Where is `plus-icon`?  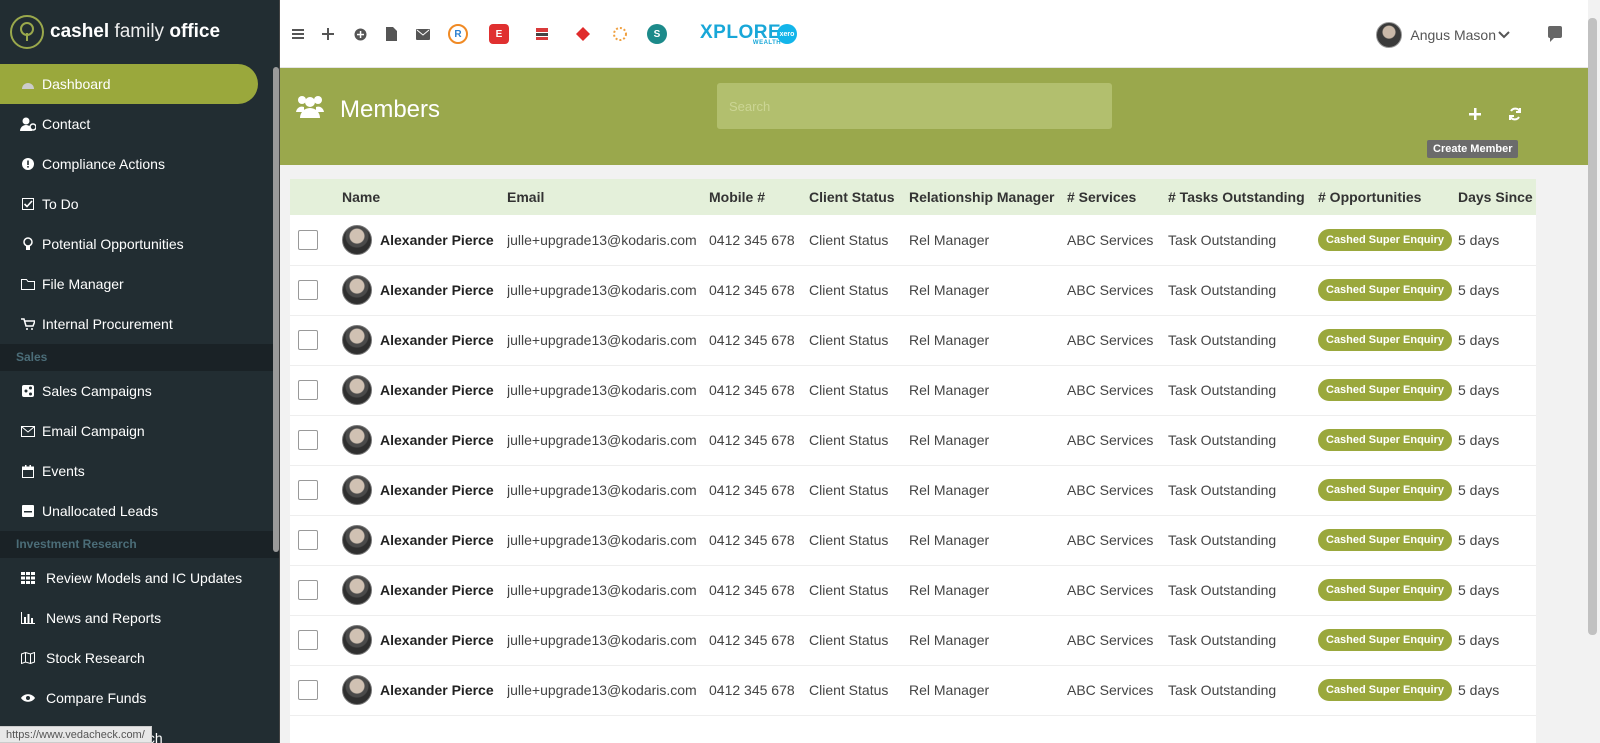
plus-icon is located at coordinates (328, 34).